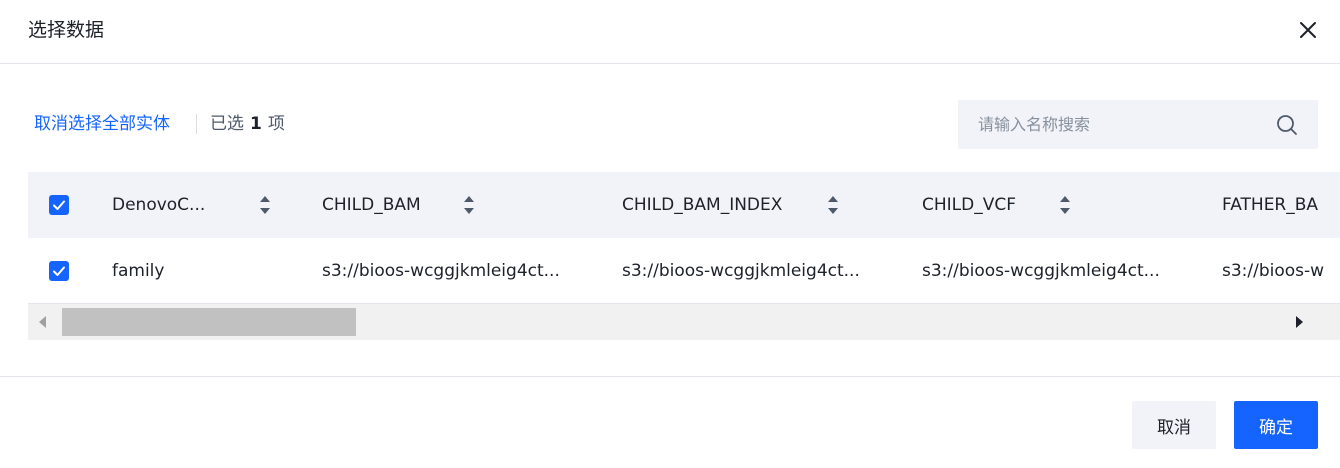 The width and height of the screenshot is (1340, 468). What do you see at coordinates (276, 124) in the screenshot?
I see `selected-suffix: 项` at bounding box center [276, 124].